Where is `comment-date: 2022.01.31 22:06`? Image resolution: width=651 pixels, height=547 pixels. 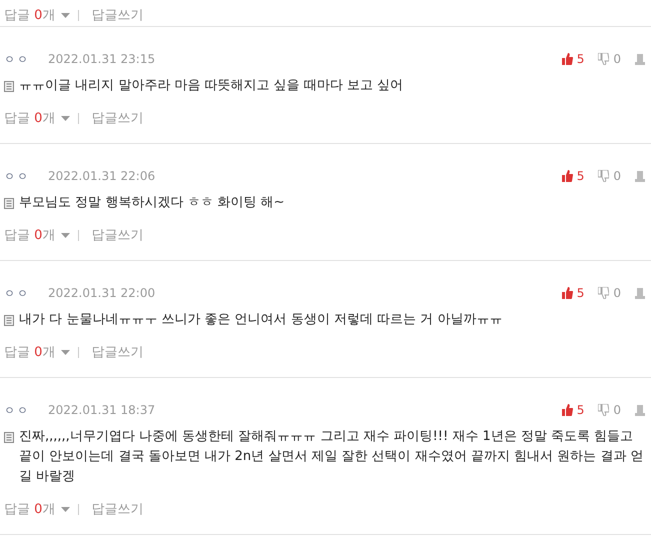
comment-date: 2022.01.31 22:06 is located at coordinates (102, 176).